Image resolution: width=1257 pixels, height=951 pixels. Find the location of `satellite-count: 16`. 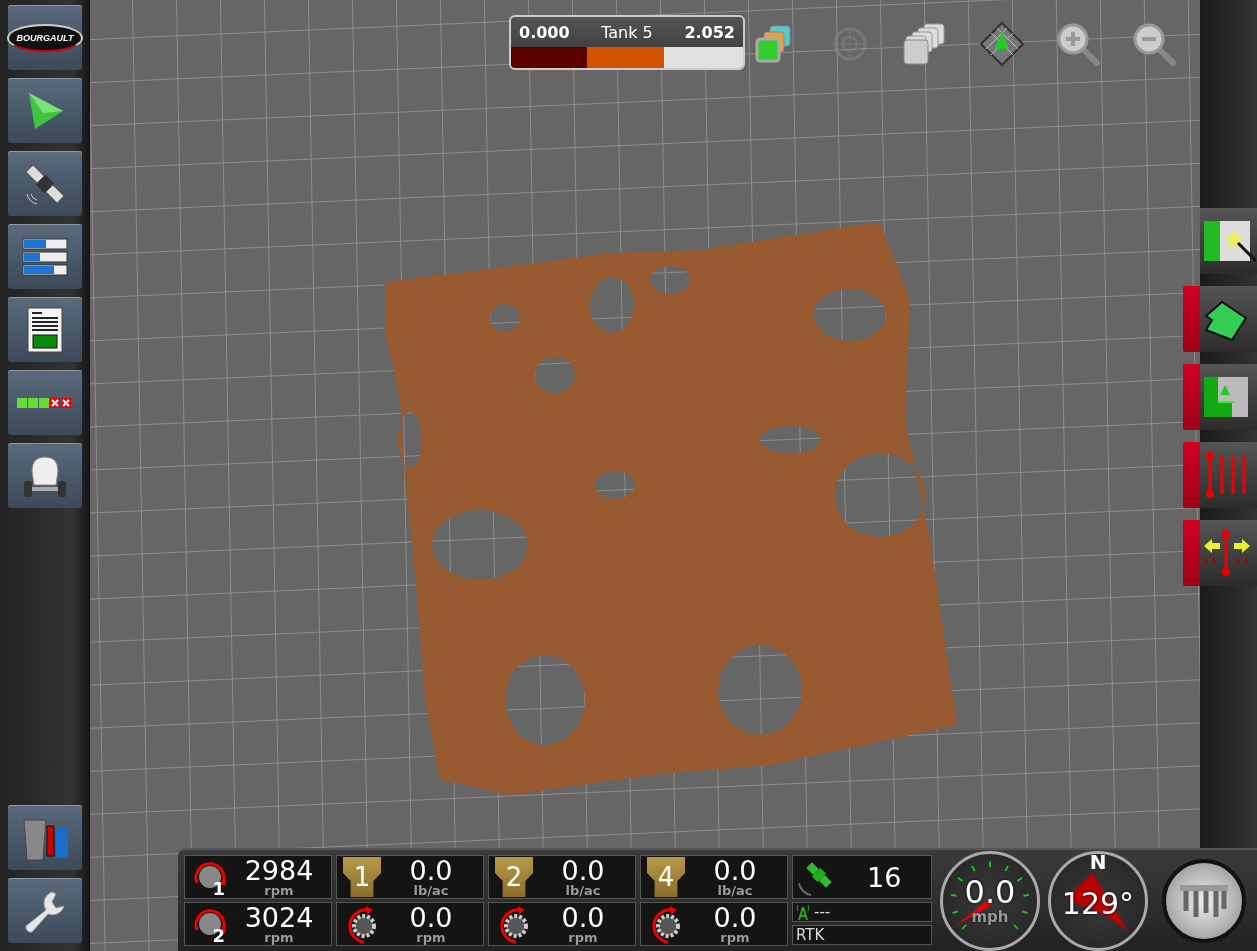

satellite-count: 16 is located at coordinates (884, 877).